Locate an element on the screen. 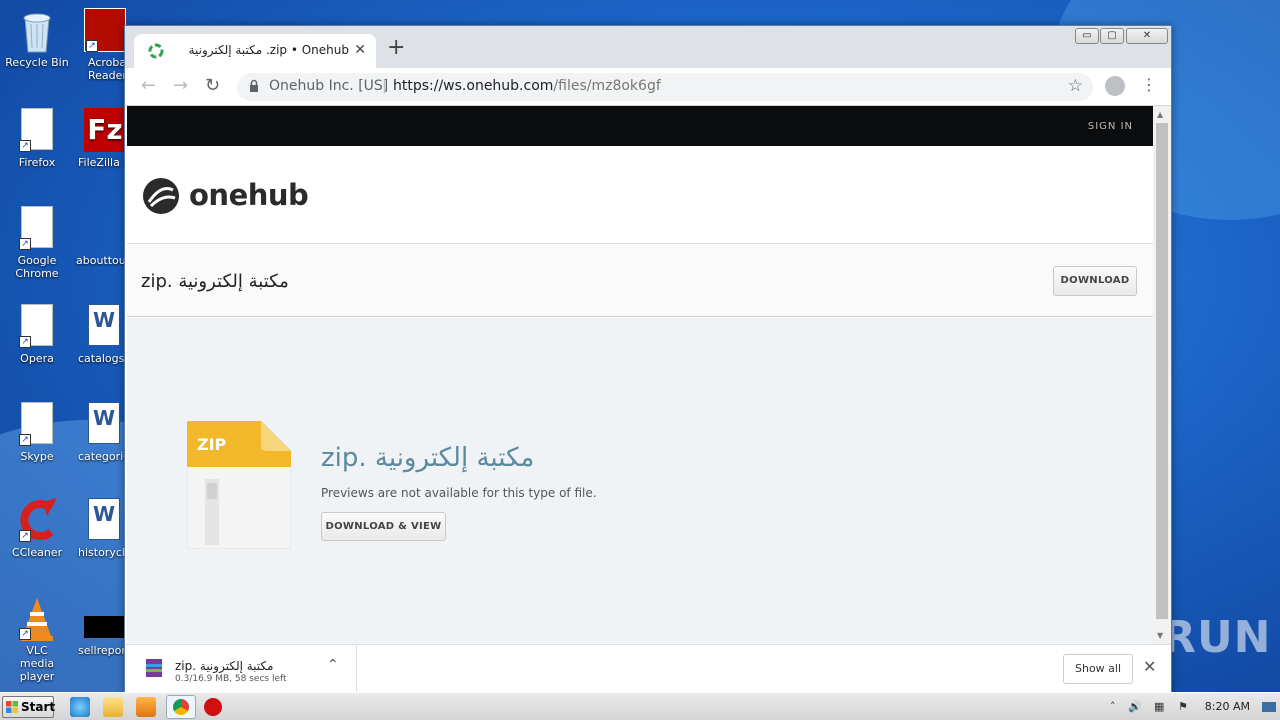  show-desktop-icon is located at coordinates (1269, 707).